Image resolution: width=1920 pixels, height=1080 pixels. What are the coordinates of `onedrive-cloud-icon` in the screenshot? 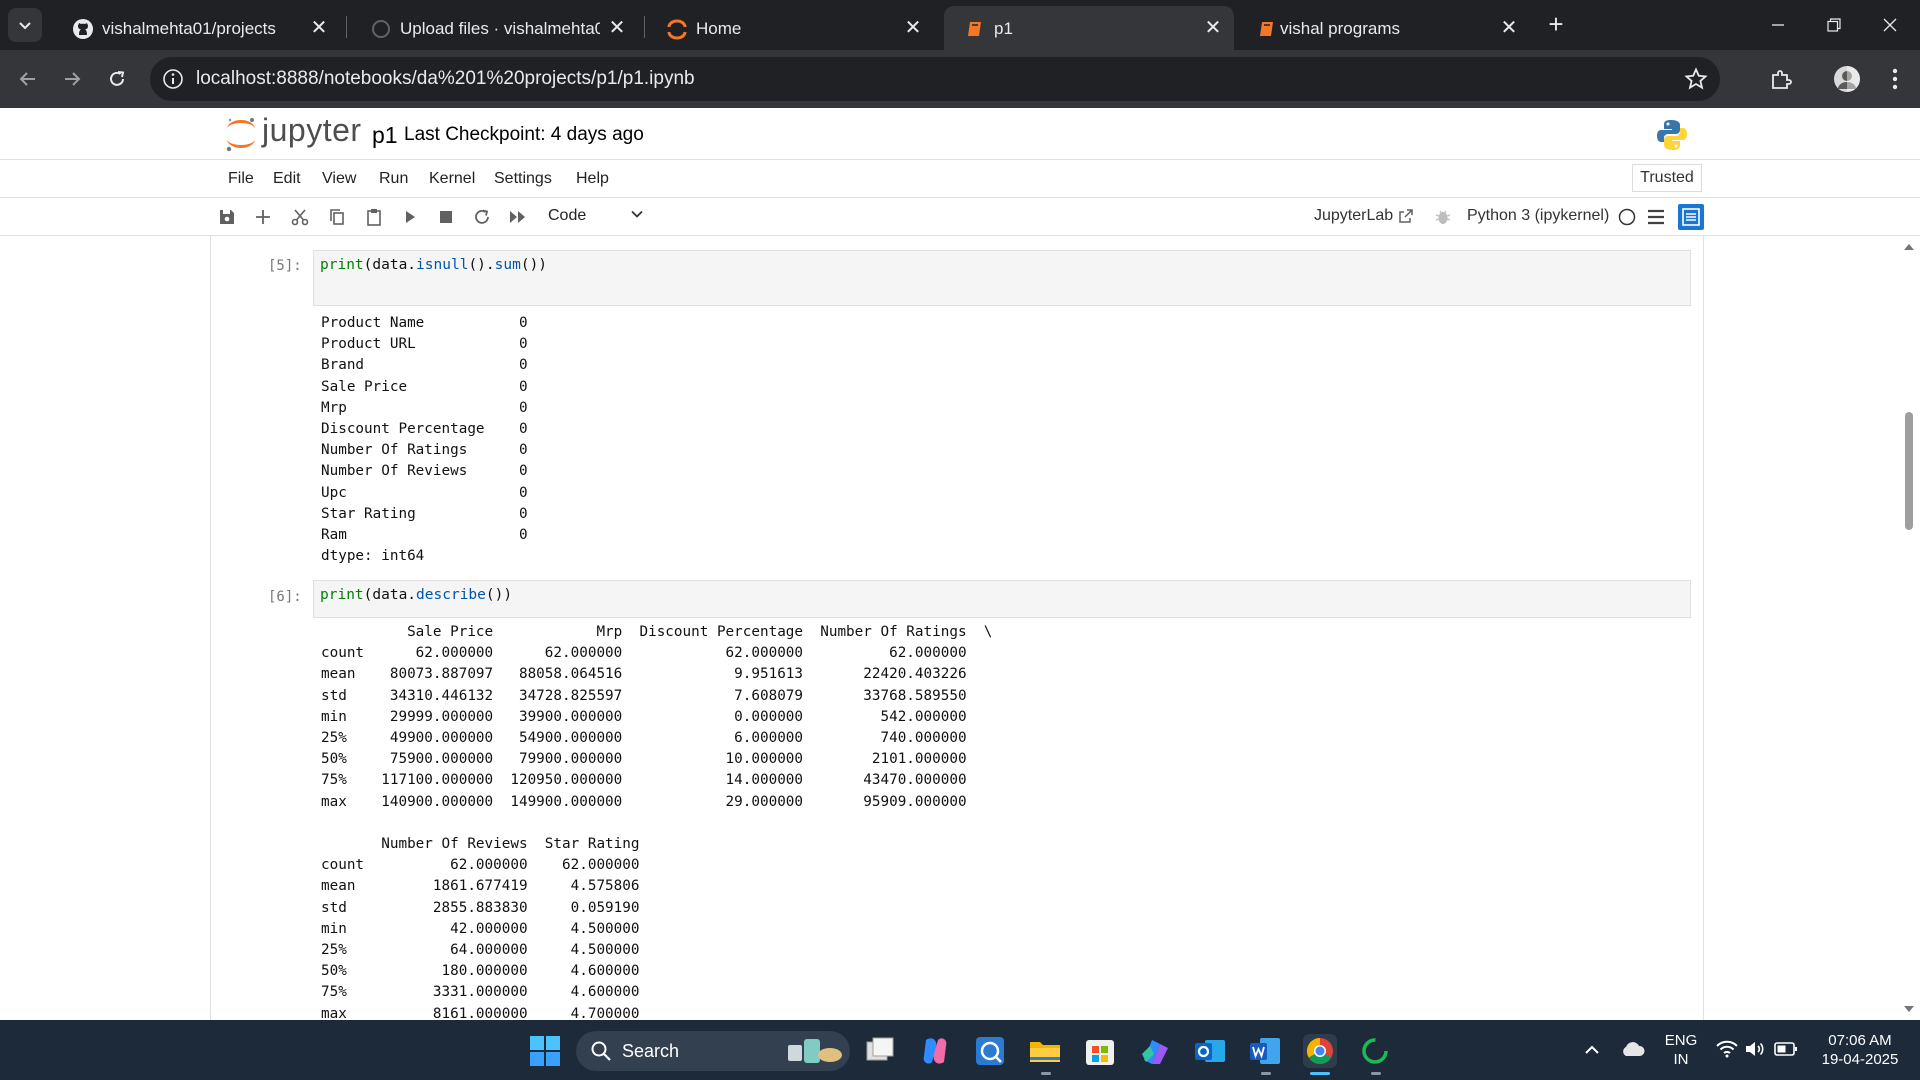 It's located at (1633, 1049).